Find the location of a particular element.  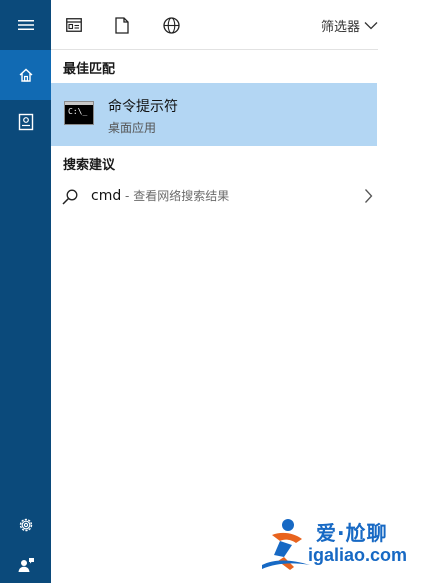

documents-filter-button is located at coordinates (122, 25).